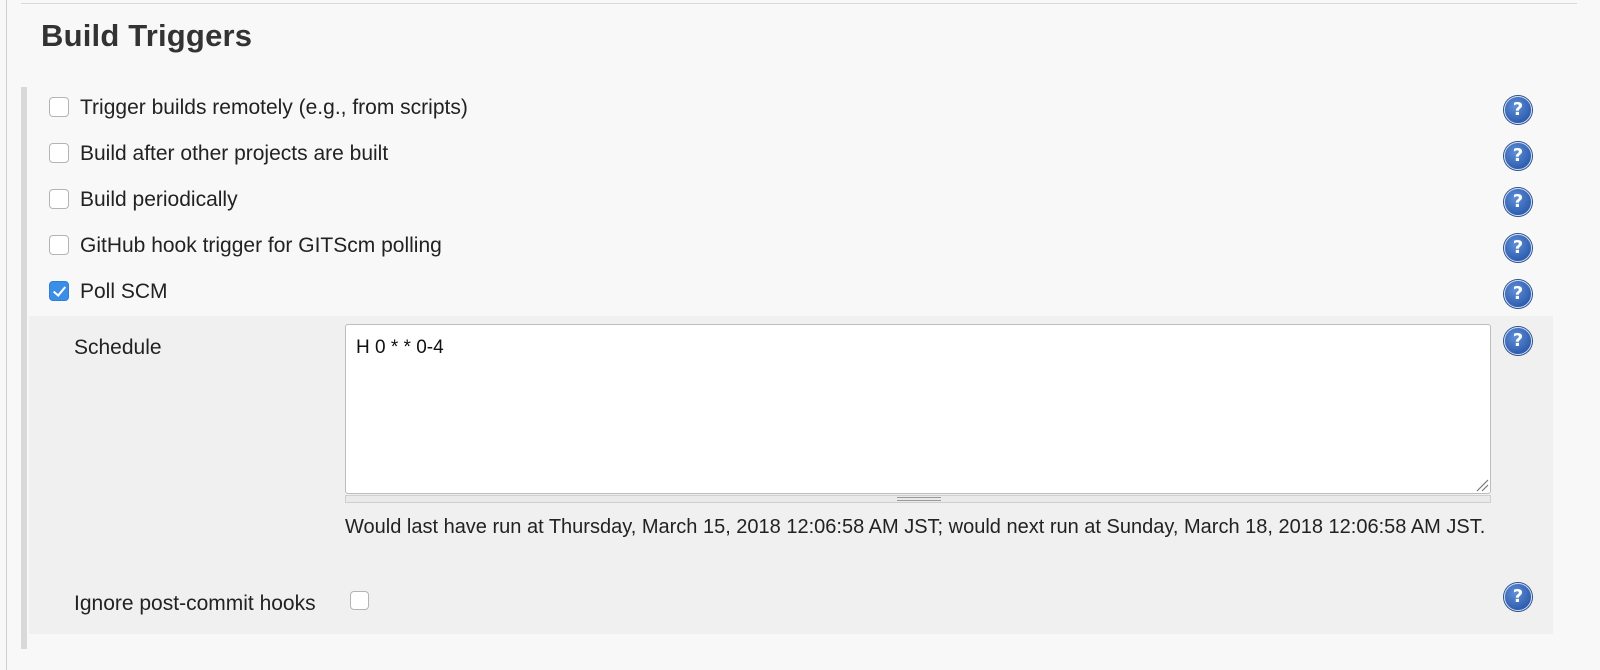  I want to click on schedule-label: Schedule, so click(118, 347).